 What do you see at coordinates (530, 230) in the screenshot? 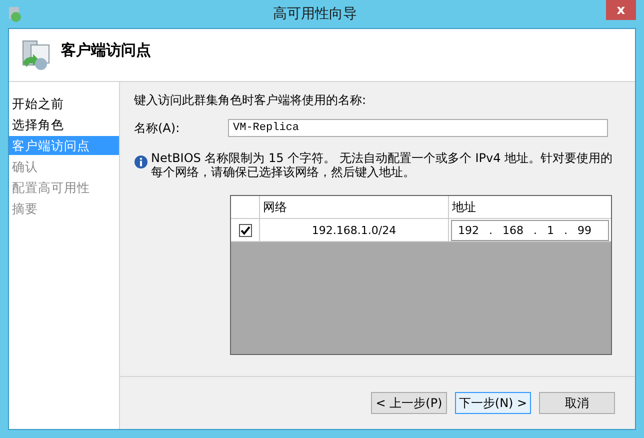
I see `ip-address-field: 192 . 168 . 1 . 99` at bounding box center [530, 230].